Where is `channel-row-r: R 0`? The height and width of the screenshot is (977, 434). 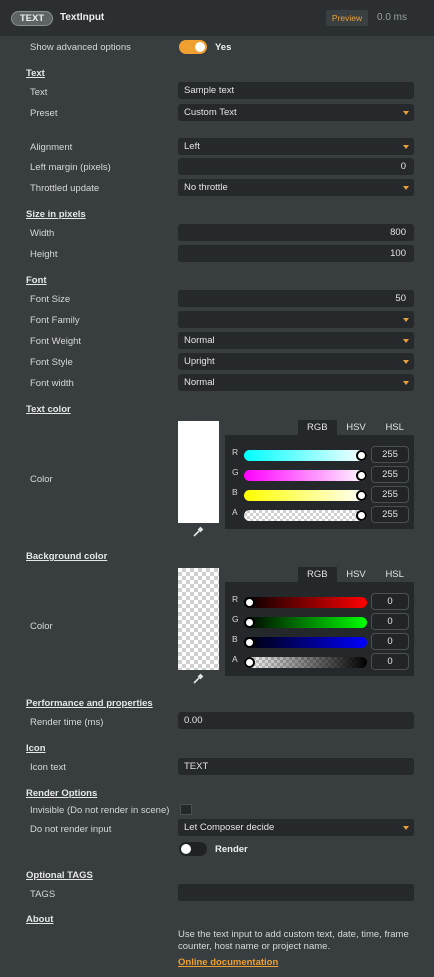
channel-row-r: R 0 is located at coordinates (319, 602).